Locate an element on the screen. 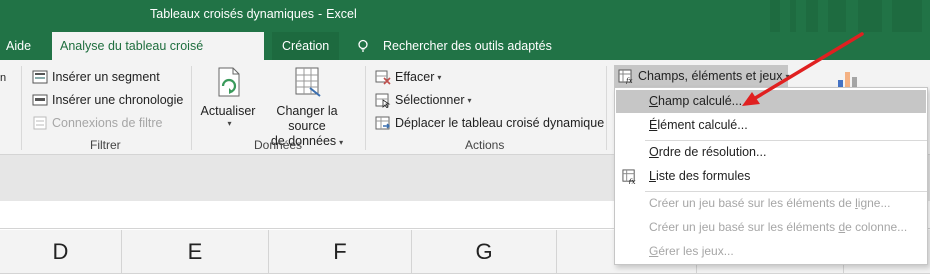 Image resolution: width=930 pixels, height=274 pixels. refresh-label: Actualiser is located at coordinates (228, 111).